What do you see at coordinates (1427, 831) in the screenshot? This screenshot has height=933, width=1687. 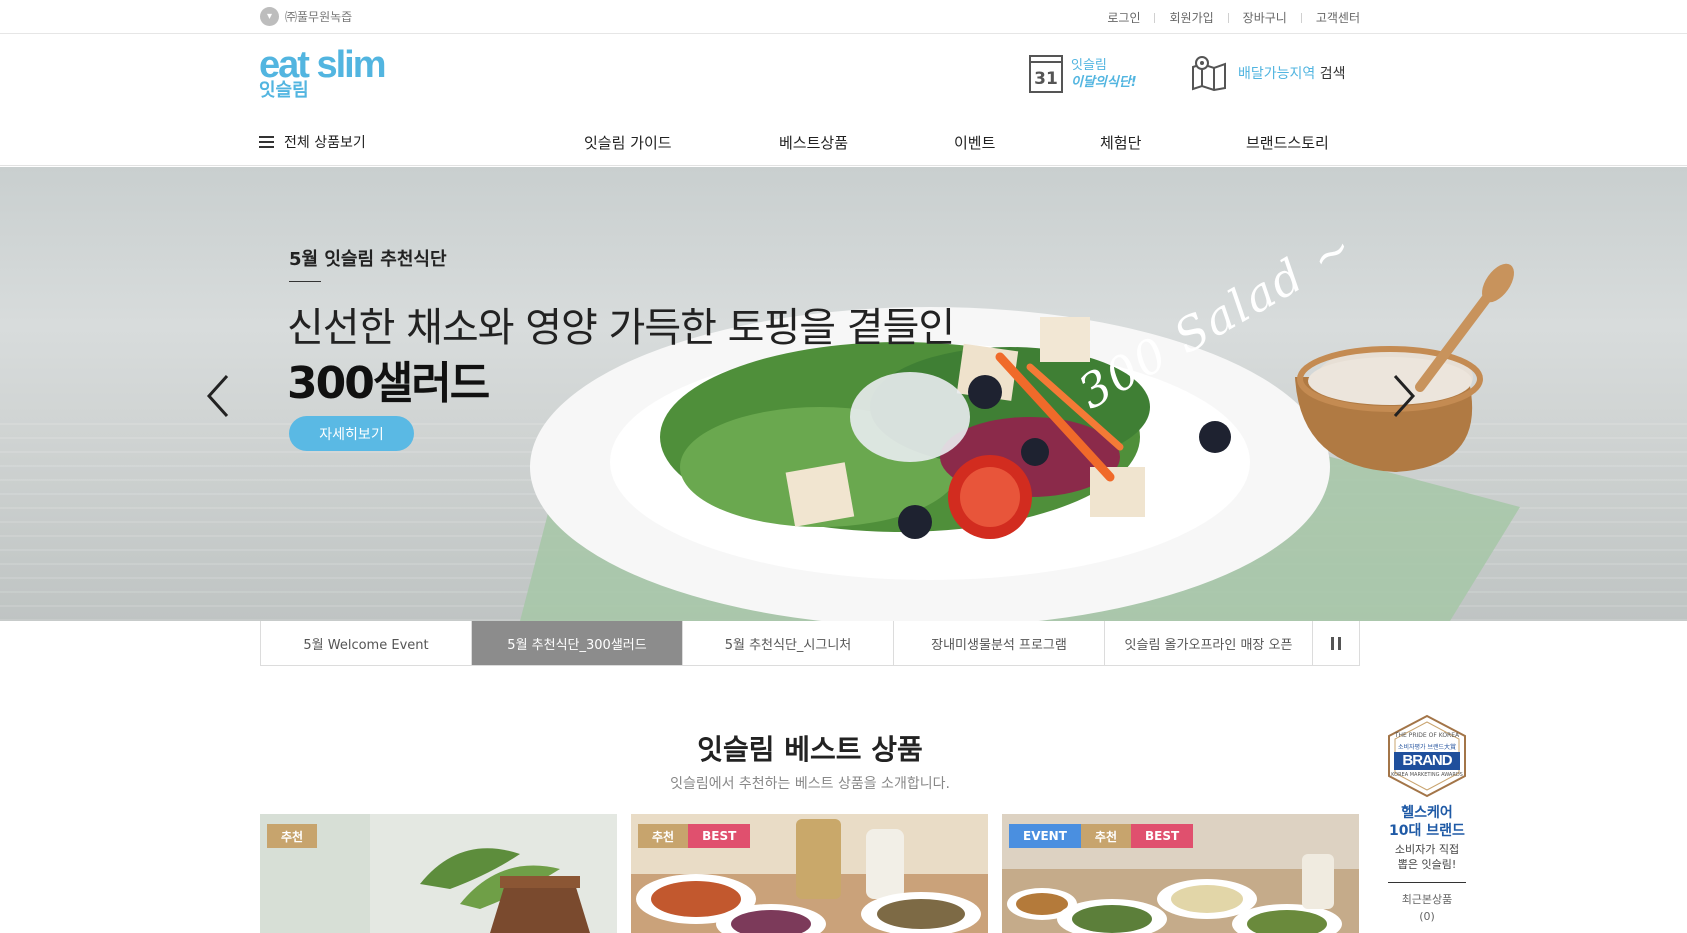 I see `award-title-line2: 10대 브랜드` at bounding box center [1427, 831].